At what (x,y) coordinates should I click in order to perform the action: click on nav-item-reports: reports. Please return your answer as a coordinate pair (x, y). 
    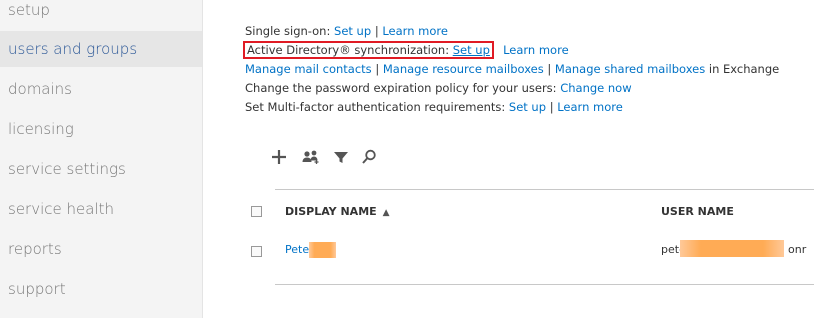
    Looking at the image, I should click on (101, 249).